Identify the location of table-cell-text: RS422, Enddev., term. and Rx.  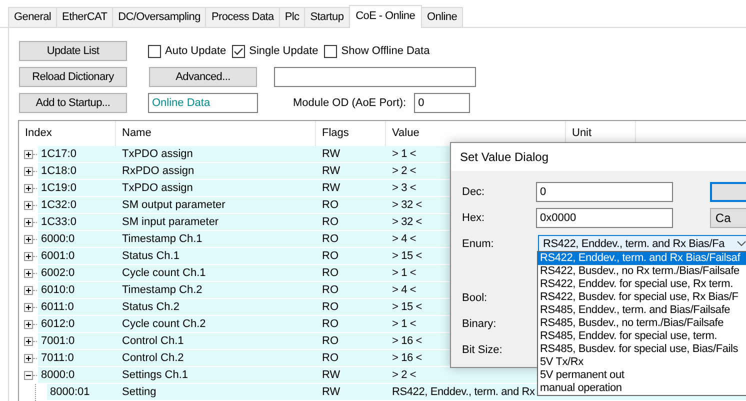
(463, 392).